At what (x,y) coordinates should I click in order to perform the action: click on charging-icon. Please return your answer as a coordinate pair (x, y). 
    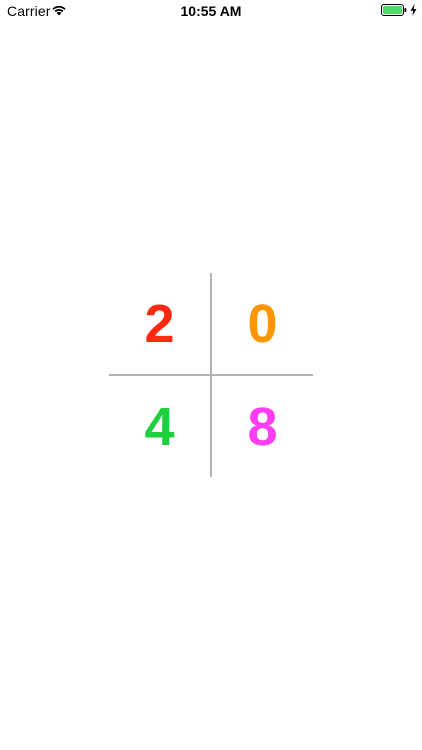
    Looking at the image, I should click on (413, 10).